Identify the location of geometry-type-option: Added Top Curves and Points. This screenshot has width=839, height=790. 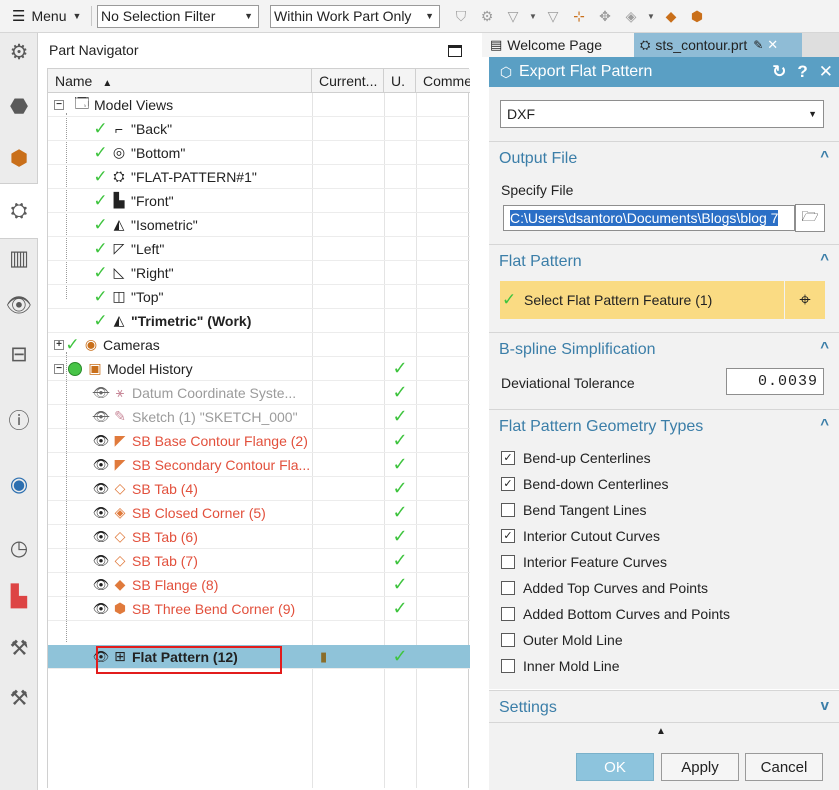
(666, 588).